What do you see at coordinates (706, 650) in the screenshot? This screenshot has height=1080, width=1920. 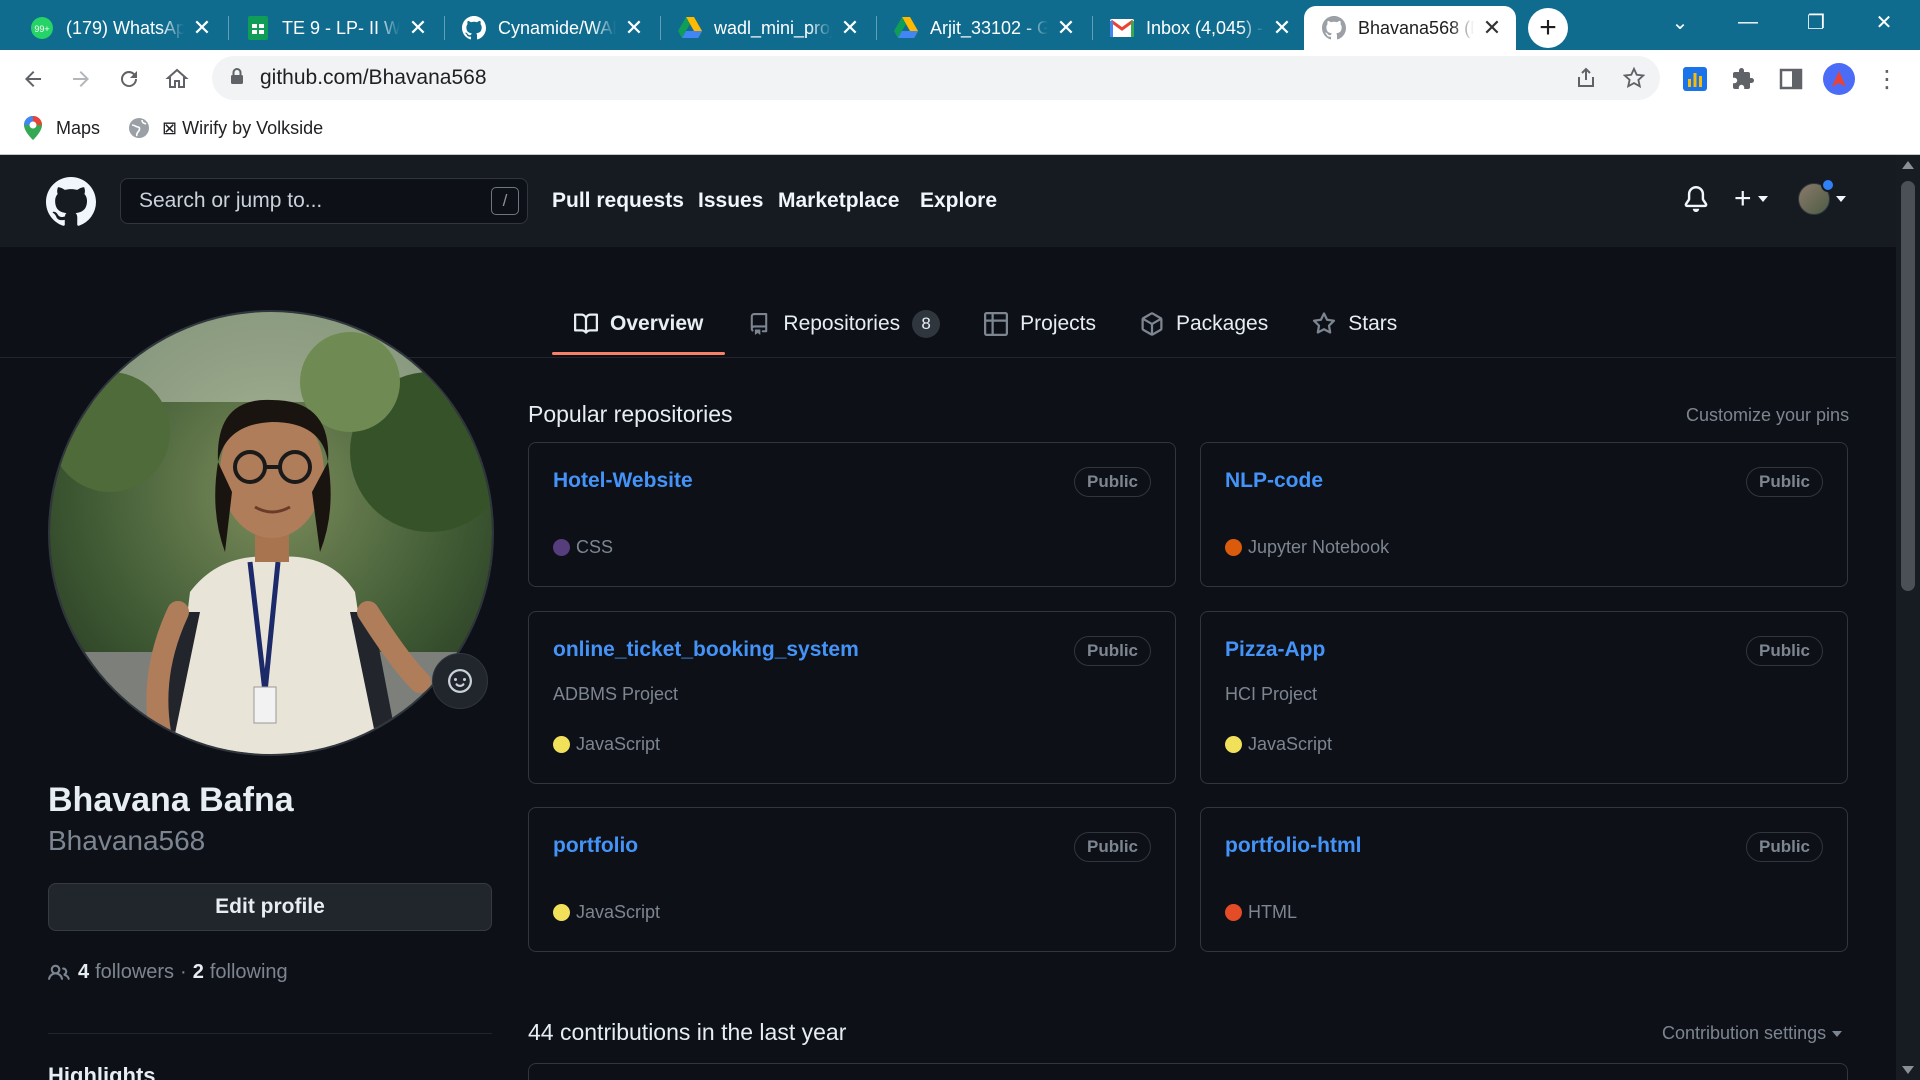 I see `repo-name-link: online_ticket_booking_system` at bounding box center [706, 650].